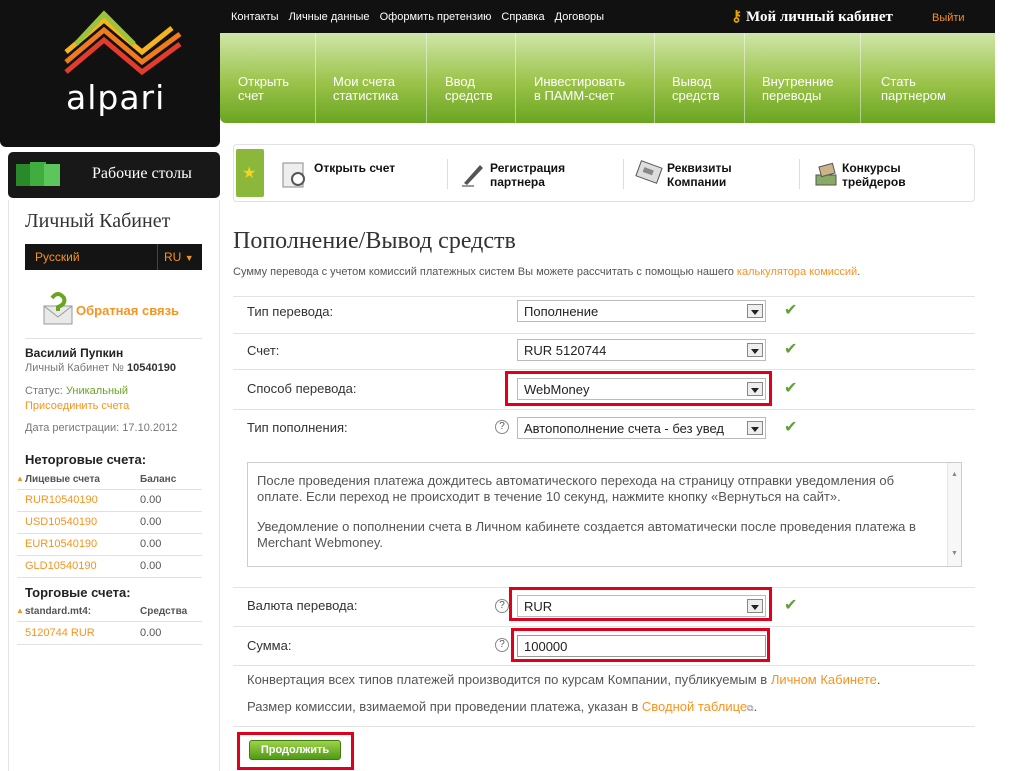  I want to click on join-accounts-link: Присоединить счета, so click(77, 406).